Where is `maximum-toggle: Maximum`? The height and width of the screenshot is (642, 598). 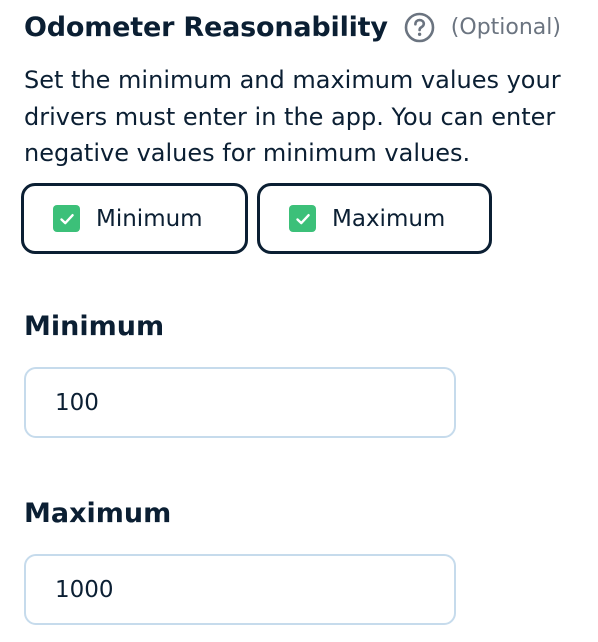
maximum-toggle: Maximum is located at coordinates (374, 218).